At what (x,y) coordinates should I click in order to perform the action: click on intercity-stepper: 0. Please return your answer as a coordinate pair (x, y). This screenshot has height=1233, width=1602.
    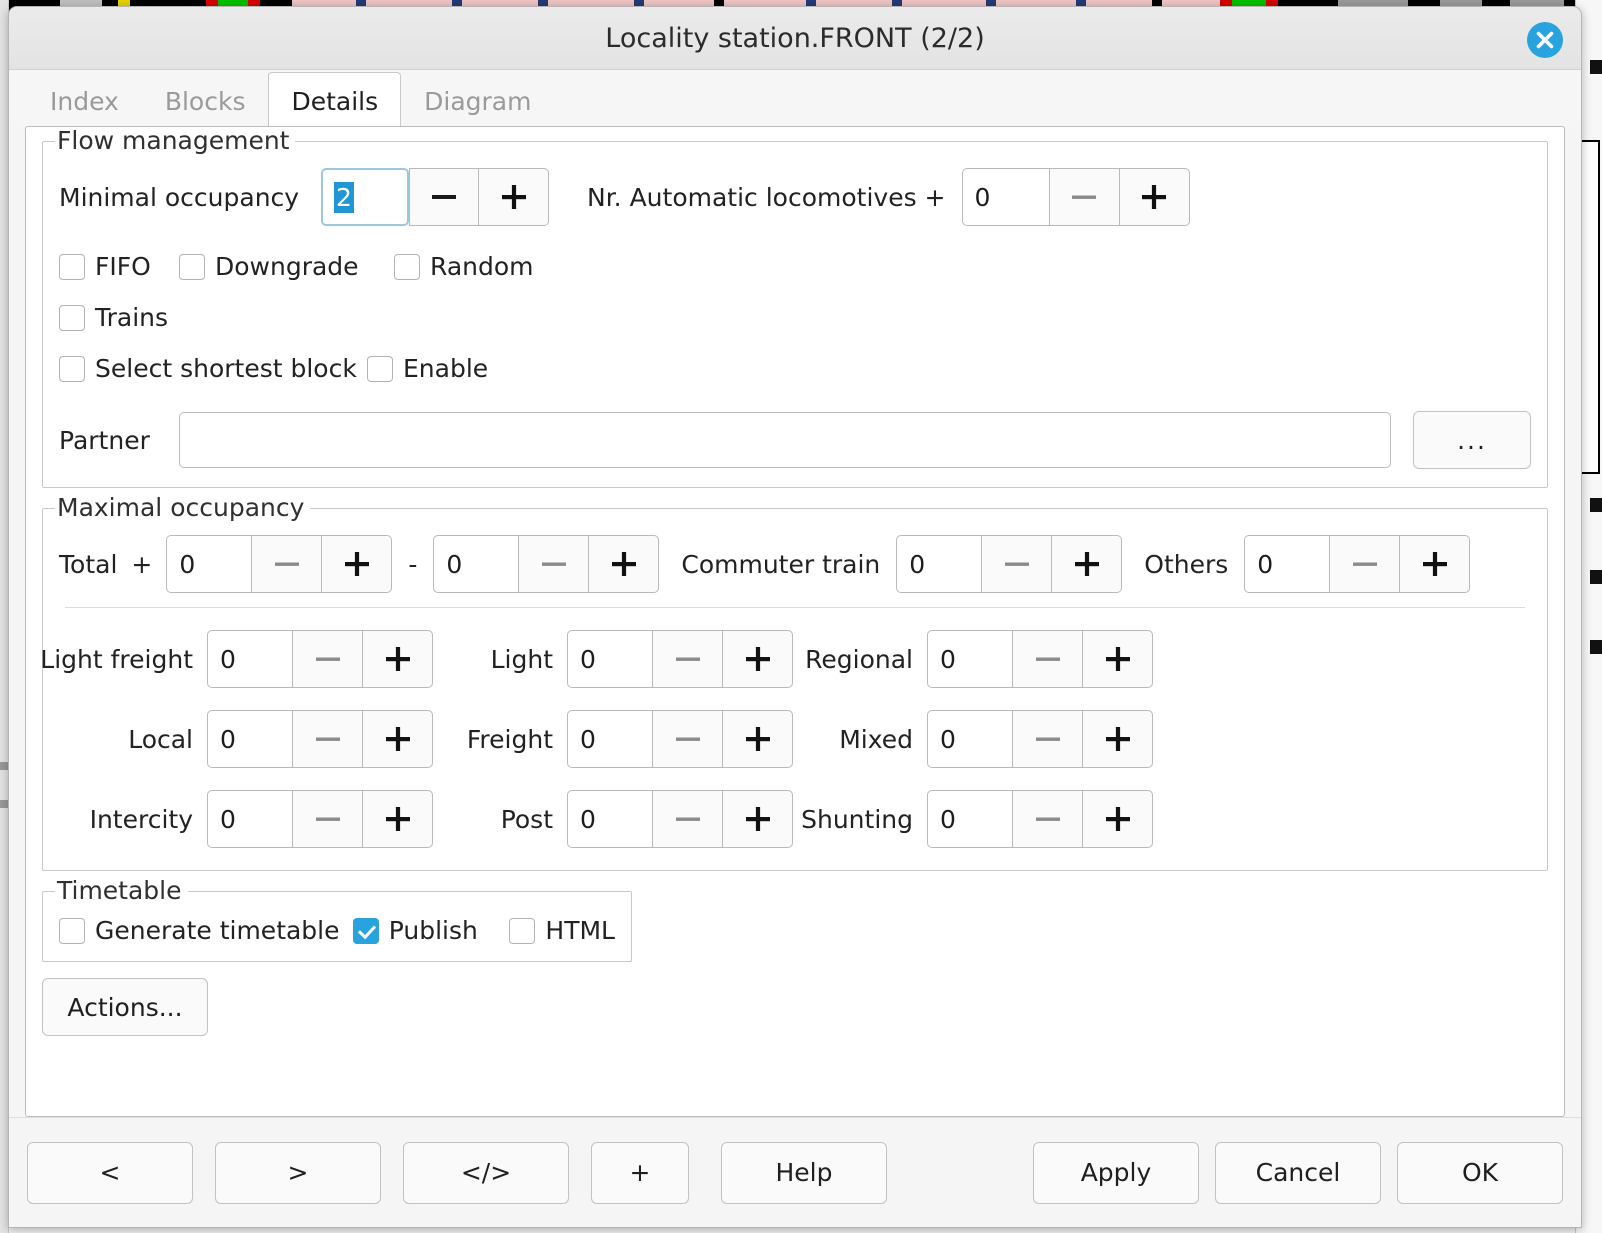
    Looking at the image, I should click on (320, 819).